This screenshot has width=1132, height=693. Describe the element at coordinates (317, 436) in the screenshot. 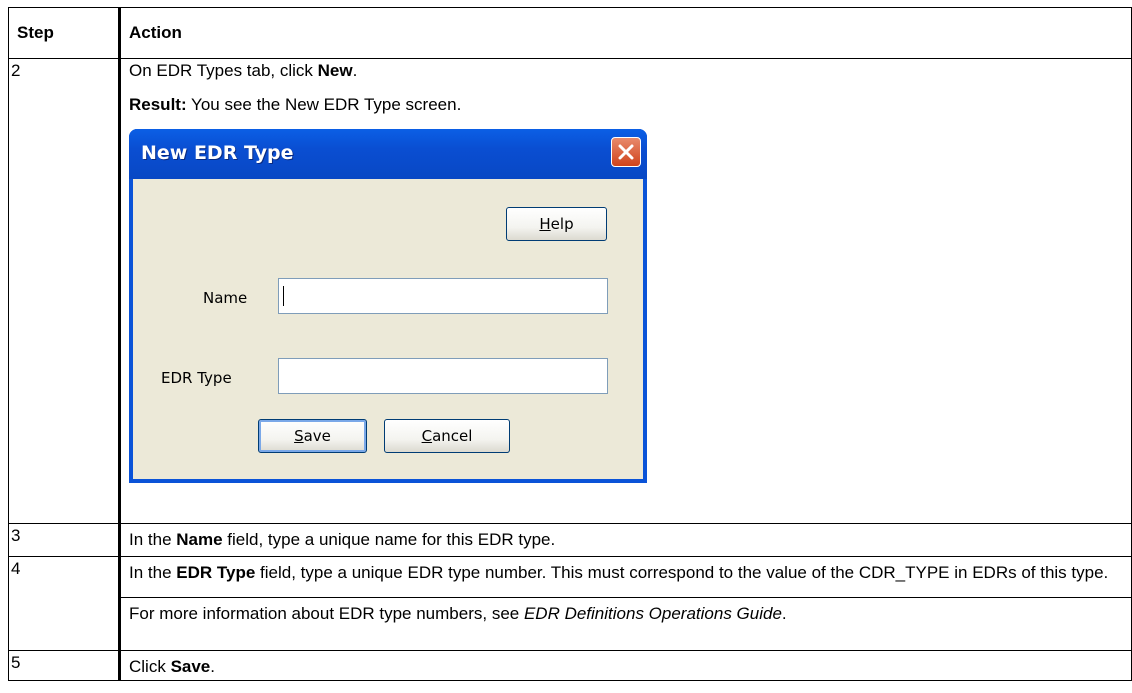

I see `button-label: ave` at that location.